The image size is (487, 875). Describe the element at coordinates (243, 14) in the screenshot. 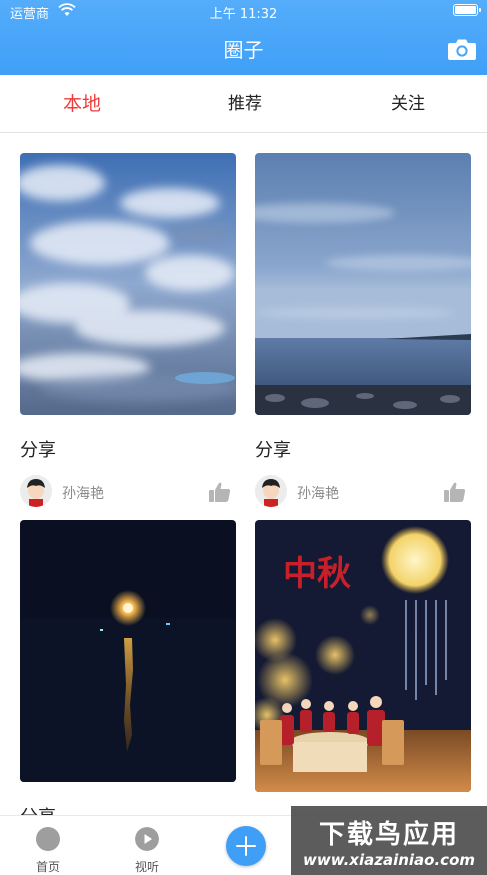

I see `status-time: 上午 11:32` at that location.